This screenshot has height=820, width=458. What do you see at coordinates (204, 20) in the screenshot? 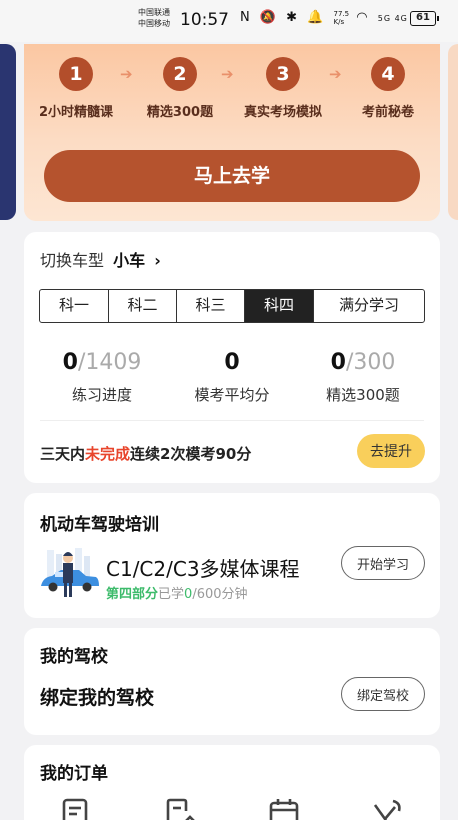
I see `status-time: 10:57` at bounding box center [204, 20].